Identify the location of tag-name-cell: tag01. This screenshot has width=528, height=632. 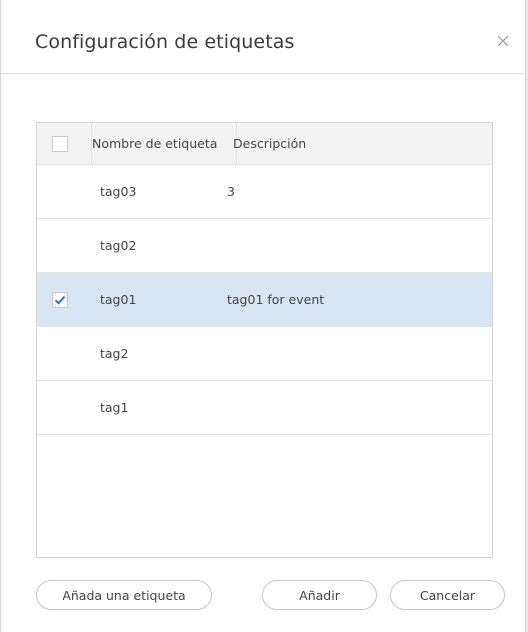
(118, 299).